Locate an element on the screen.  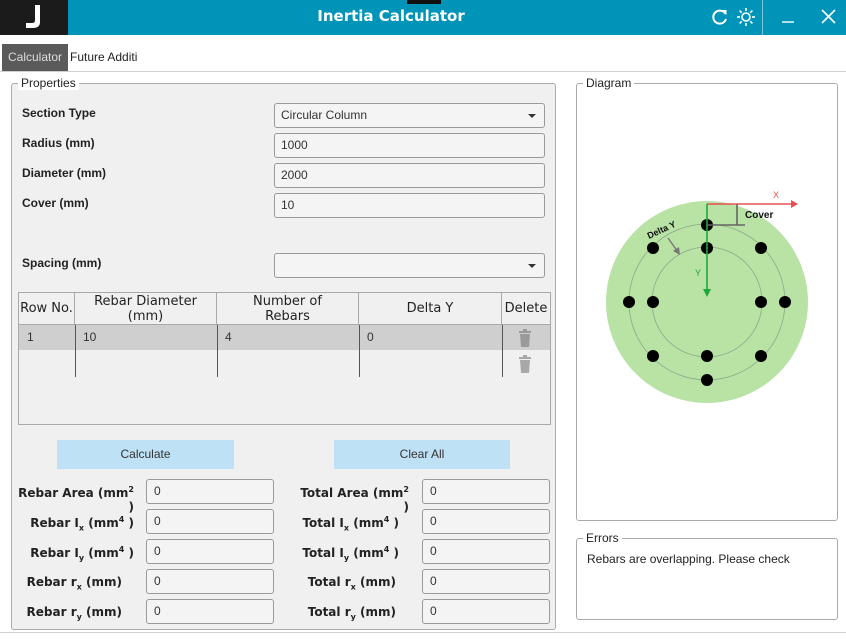
tab-bar: Calculator Future Additi is located at coordinates (423, 58).